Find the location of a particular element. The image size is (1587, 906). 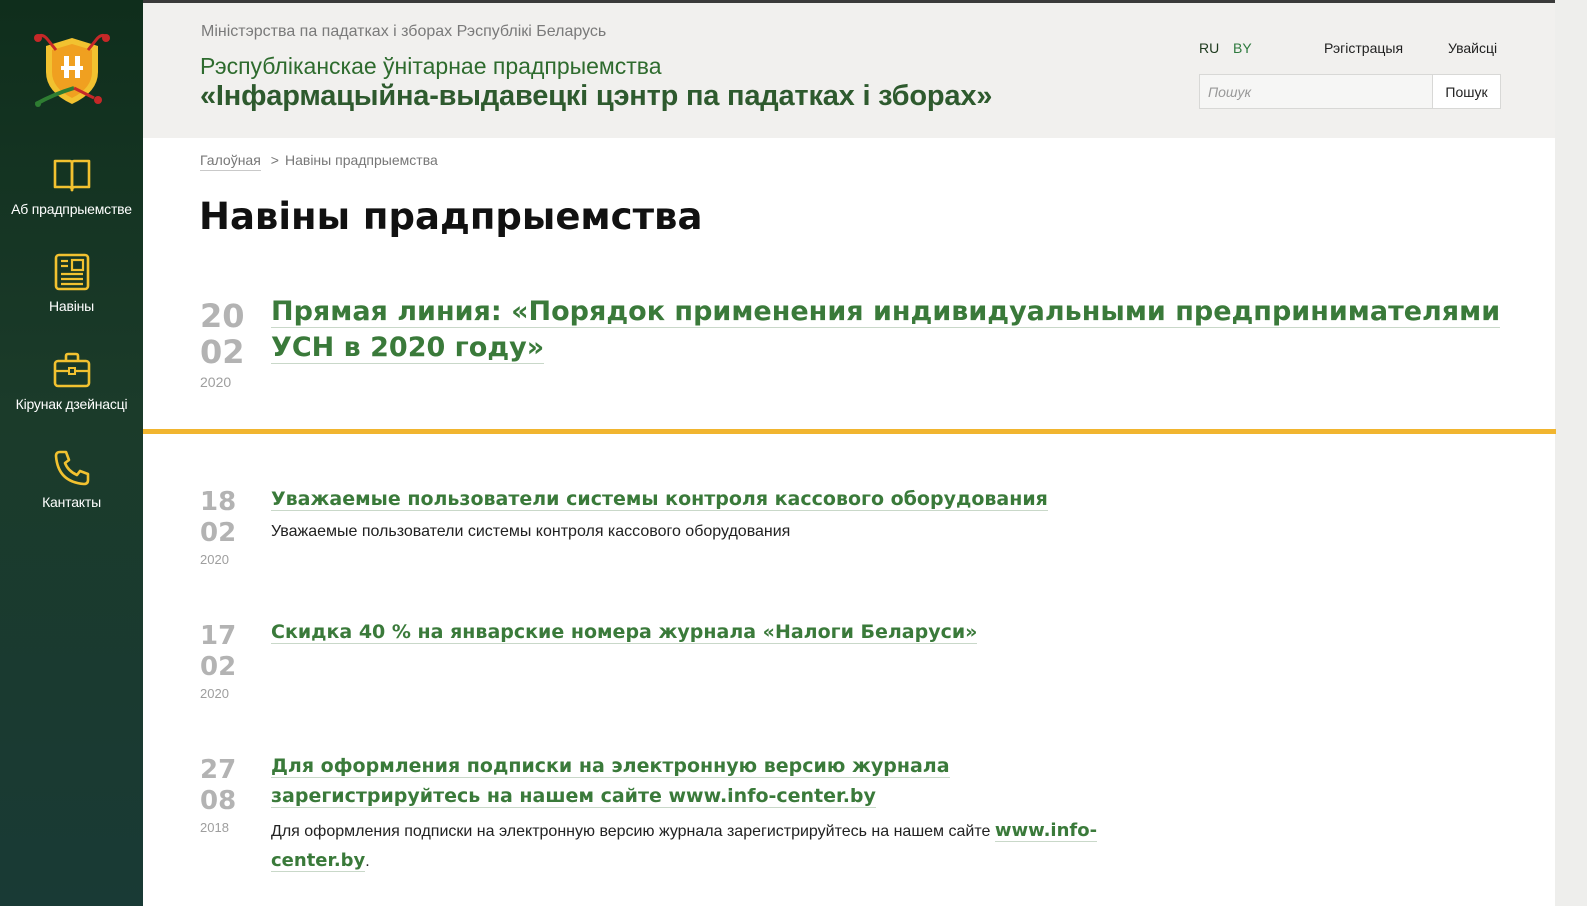

organization-type: Рэспубліканскае ўнітарнае прадпрыемства is located at coordinates (431, 66).